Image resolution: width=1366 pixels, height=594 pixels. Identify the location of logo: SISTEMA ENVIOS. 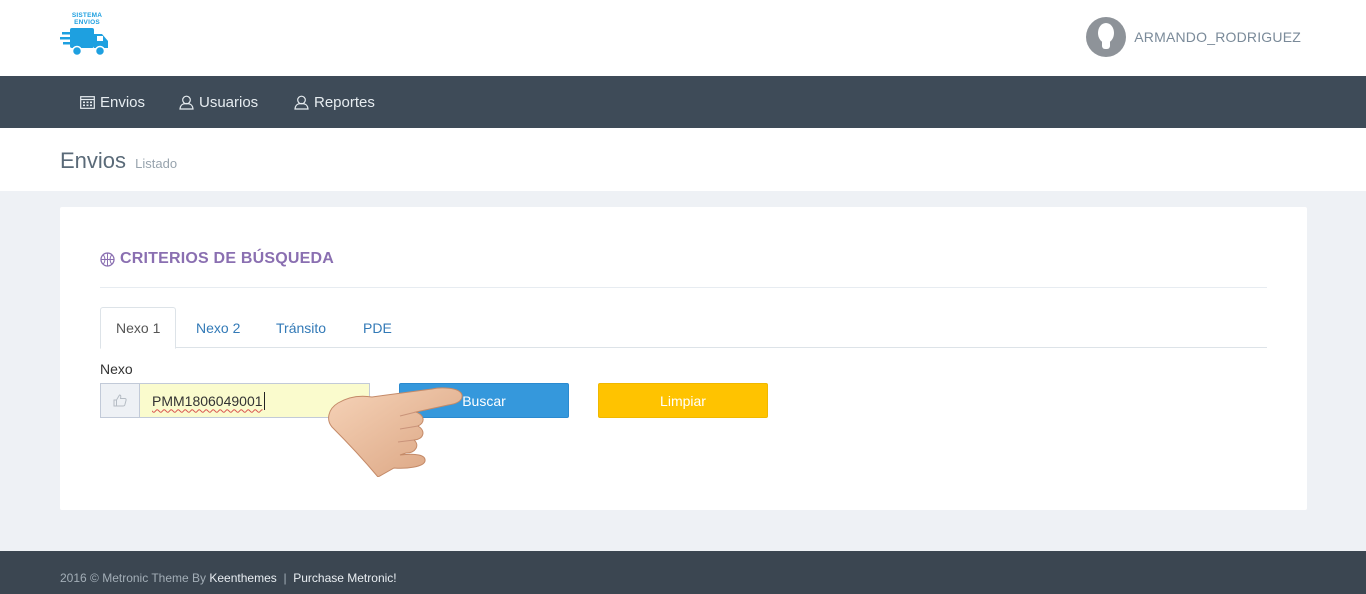
(86, 35).